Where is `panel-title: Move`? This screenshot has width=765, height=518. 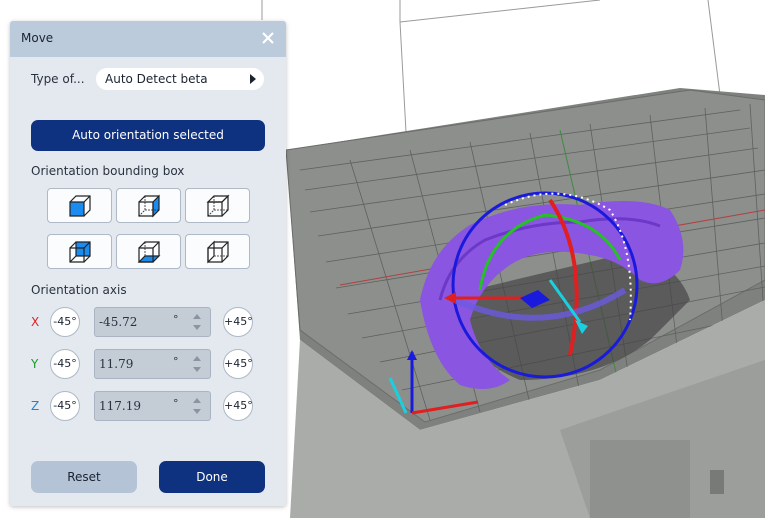
panel-title: Move is located at coordinates (37, 38).